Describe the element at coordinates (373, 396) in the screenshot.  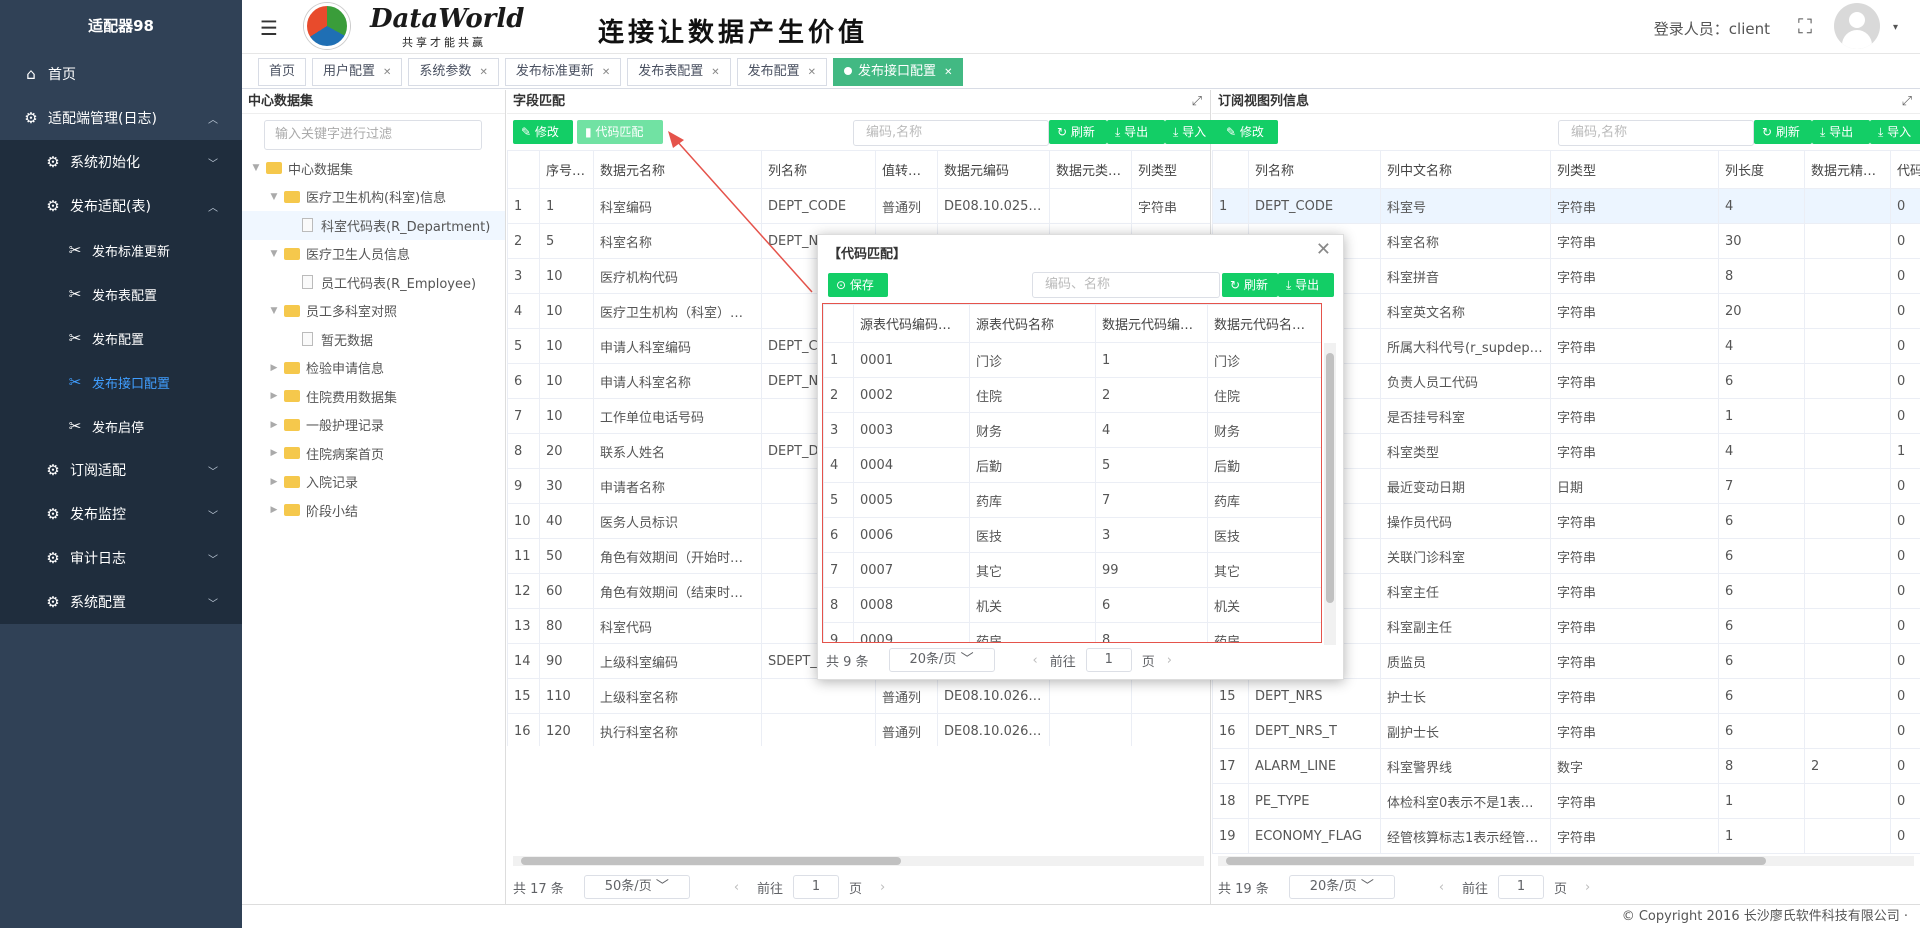
I see `tree-node: ▶住院费用数据集` at that location.